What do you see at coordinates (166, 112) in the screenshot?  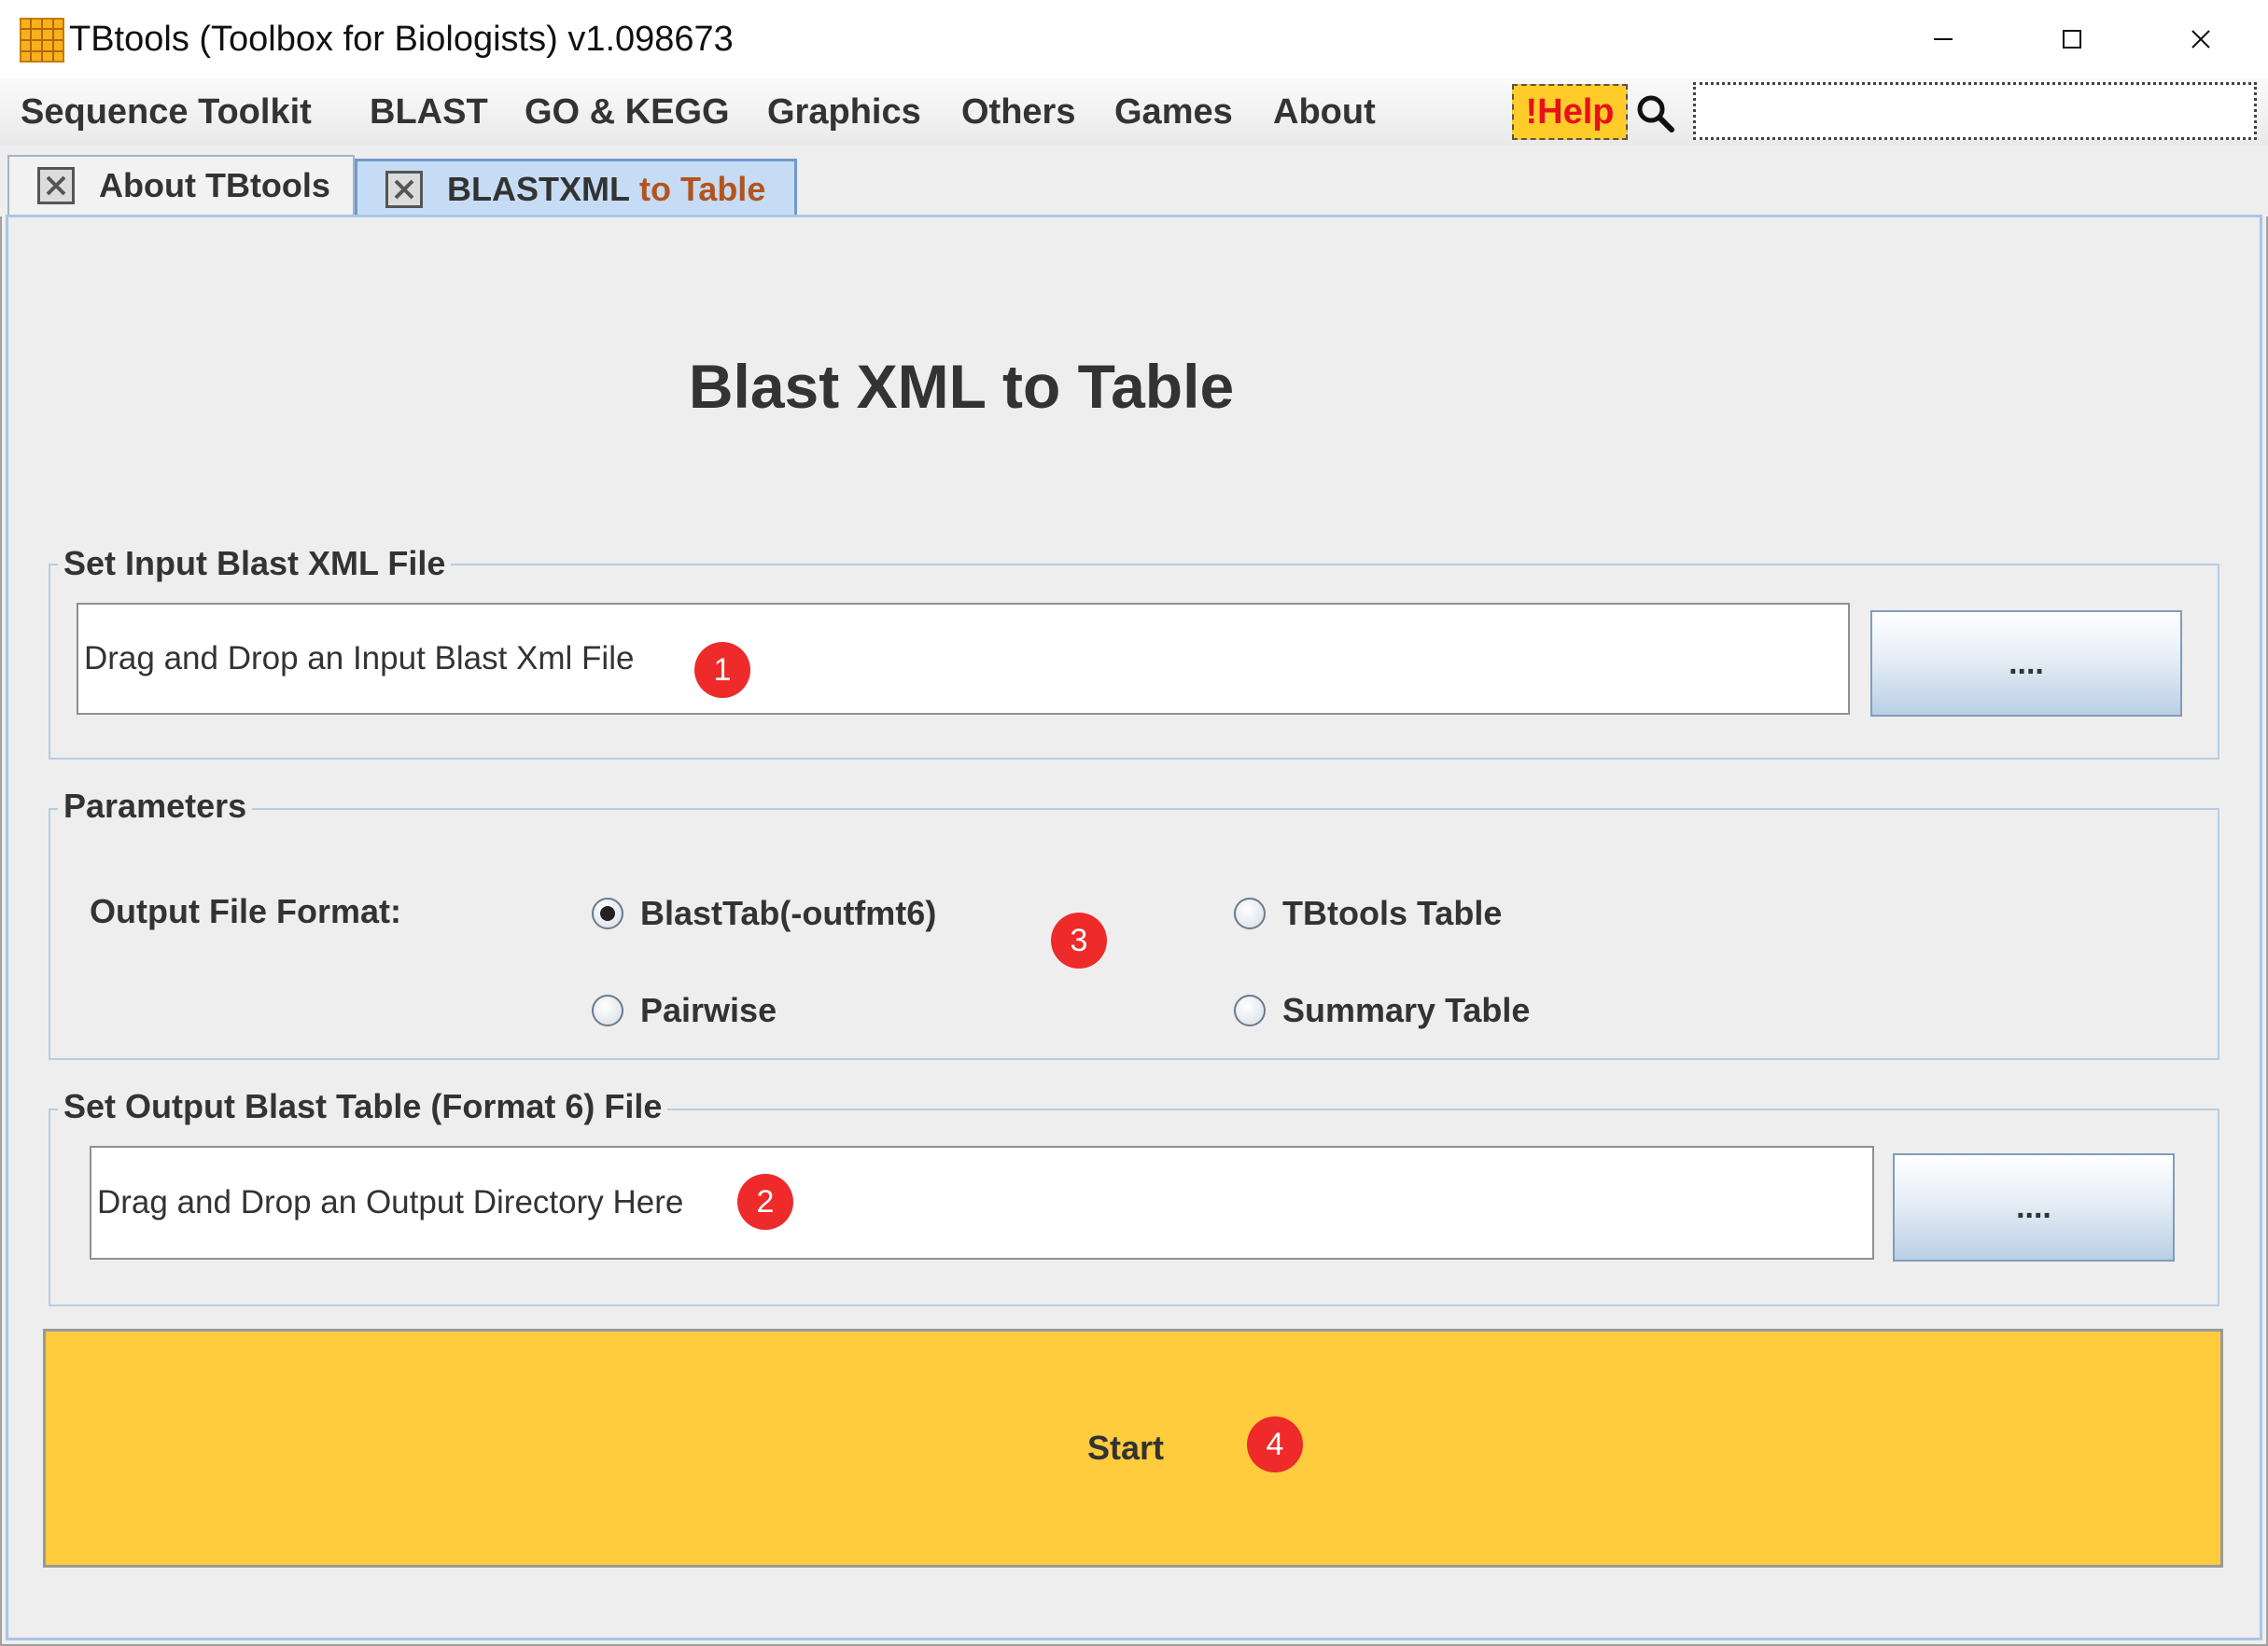 I see `menu-sequence-toolkit: Sequence Toolkit` at bounding box center [166, 112].